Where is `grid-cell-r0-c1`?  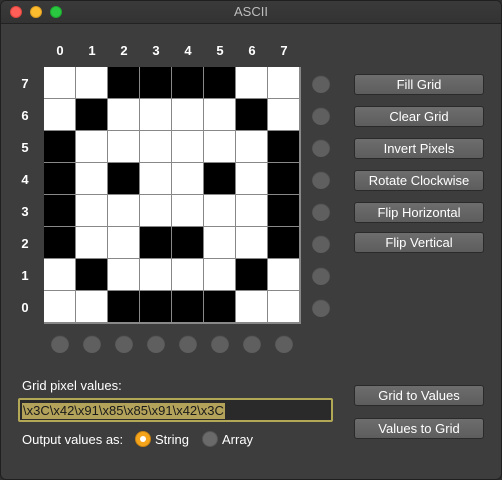 grid-cell-r0-c1 is located at coordinates (91, 306).